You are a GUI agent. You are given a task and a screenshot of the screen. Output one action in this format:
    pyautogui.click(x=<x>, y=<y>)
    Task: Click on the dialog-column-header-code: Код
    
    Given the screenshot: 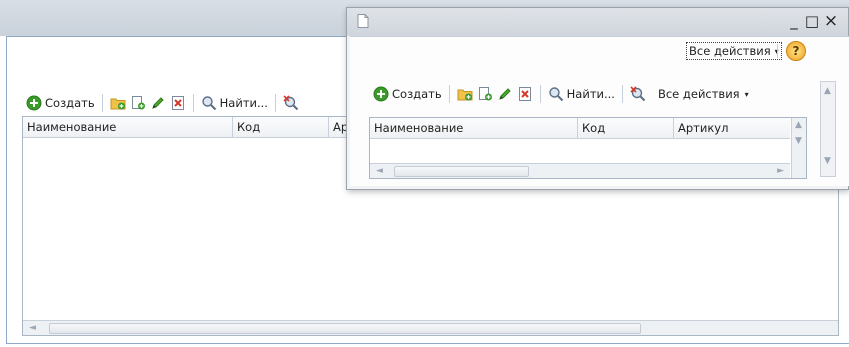 What is the action you would take?
    pyautogui.click(x=626, y=128)
    